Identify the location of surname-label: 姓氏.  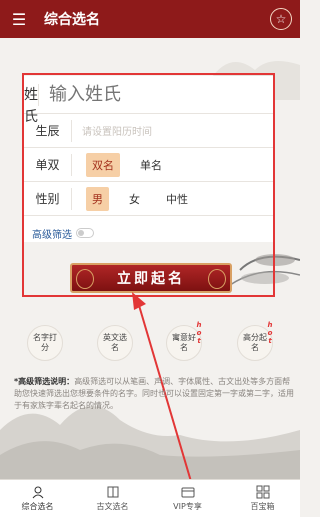
(31, 104).